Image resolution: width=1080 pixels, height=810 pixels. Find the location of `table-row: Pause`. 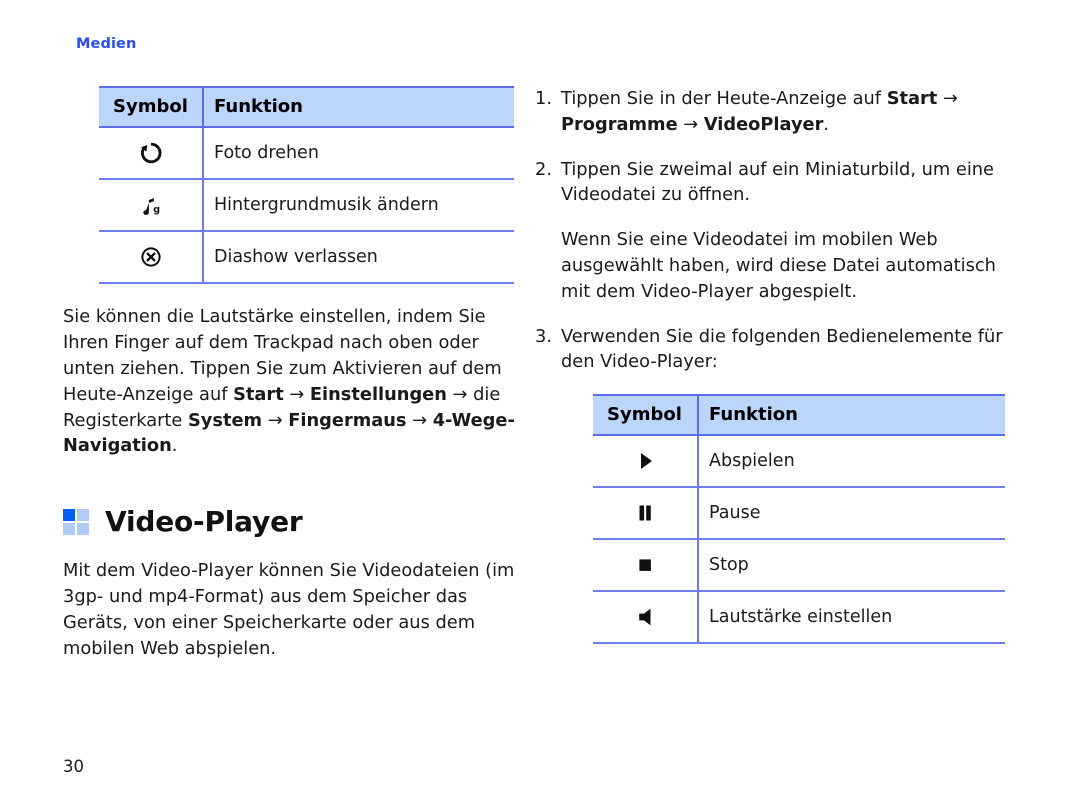

table-row: Pause is located at coordinates (799, 514).